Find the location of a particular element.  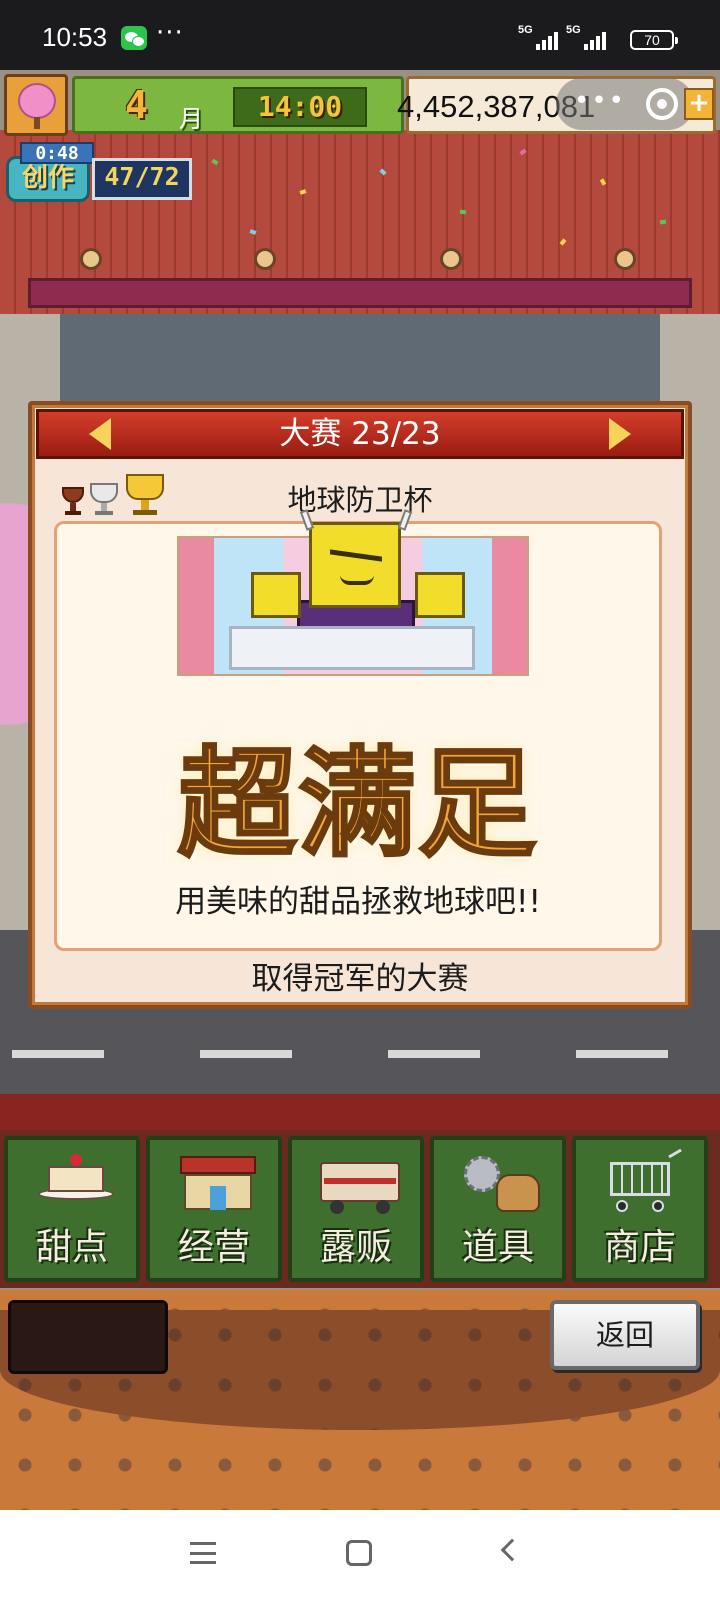

menu-manage-button: 经营 is located at coordinates (214, 1209).